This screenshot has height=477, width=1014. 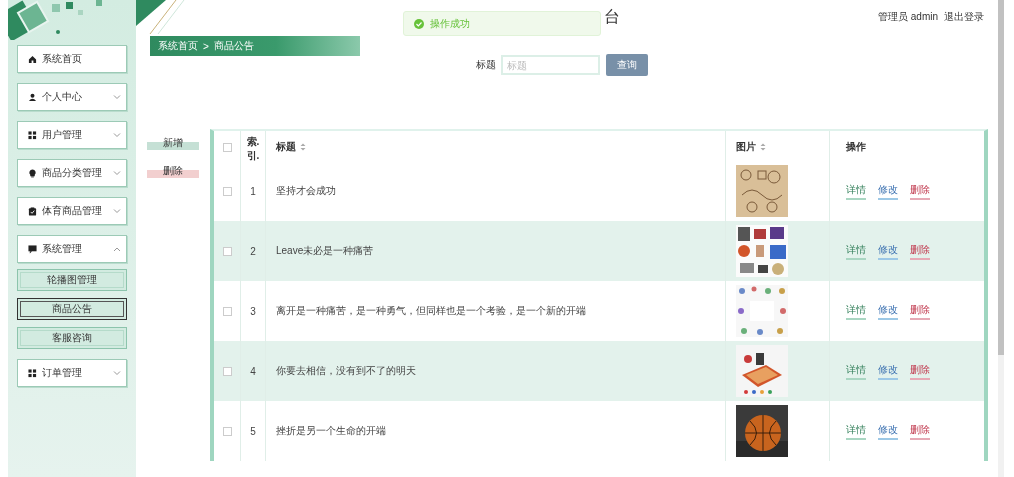 What do you see at coordinates (964, 17) in the screenshot?
I see `logout-link: 退出登录` at bounding box center [964, 17].